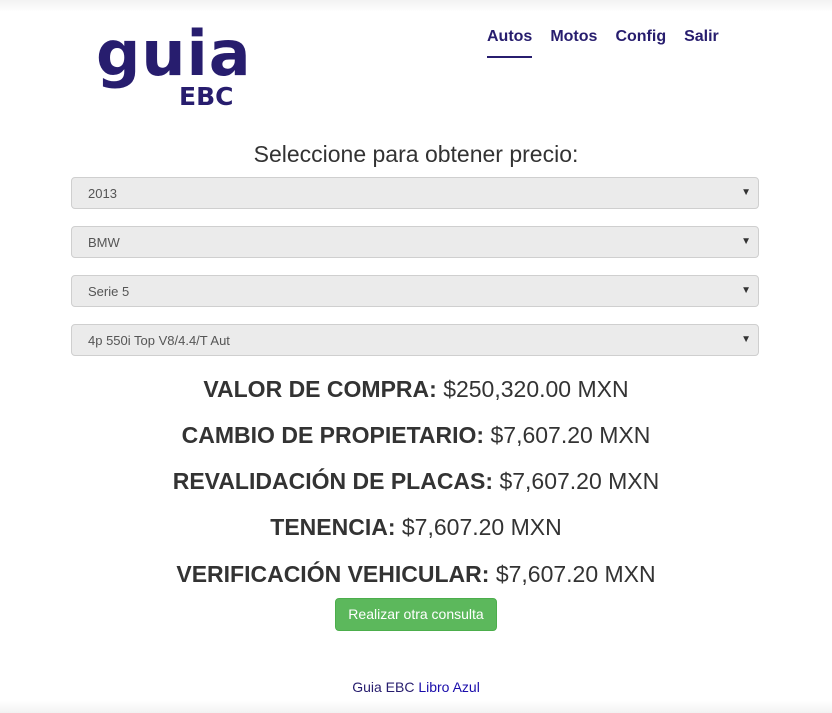  Describe the element at coordinates (333, 435) in the screenshot. I see `result-label: CAMBIO DE PROPIETARIO:` at that location.